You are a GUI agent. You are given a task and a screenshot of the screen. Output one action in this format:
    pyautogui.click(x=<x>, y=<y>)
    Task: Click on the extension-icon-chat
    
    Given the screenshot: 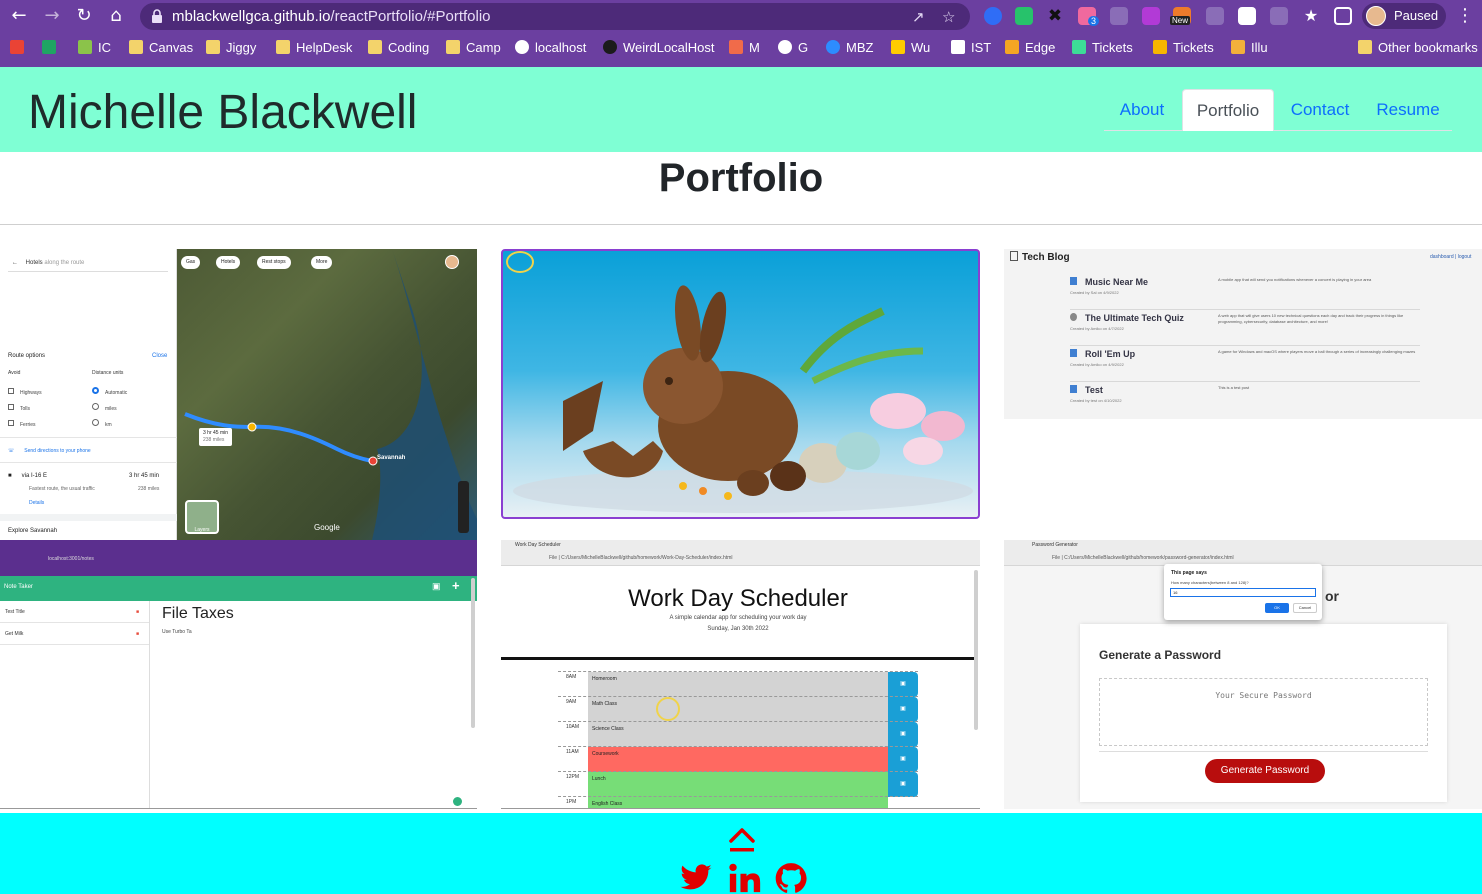 What is the action you would take?
    pyautogui.click(x=1119, y=16)
    